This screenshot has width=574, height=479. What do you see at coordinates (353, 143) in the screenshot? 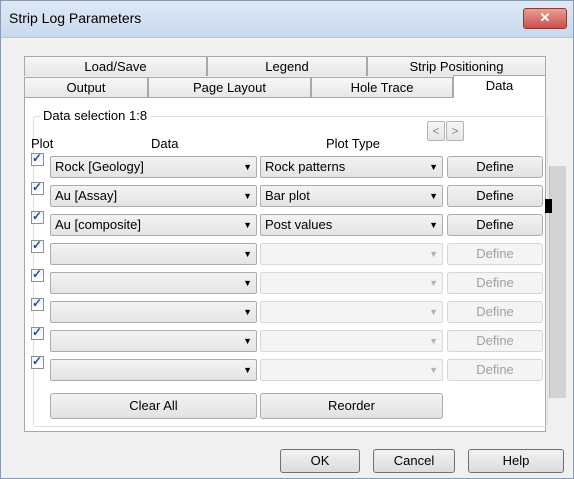
I see `column-header-plot-type: Plot Type` at bounding box center [353, 143].